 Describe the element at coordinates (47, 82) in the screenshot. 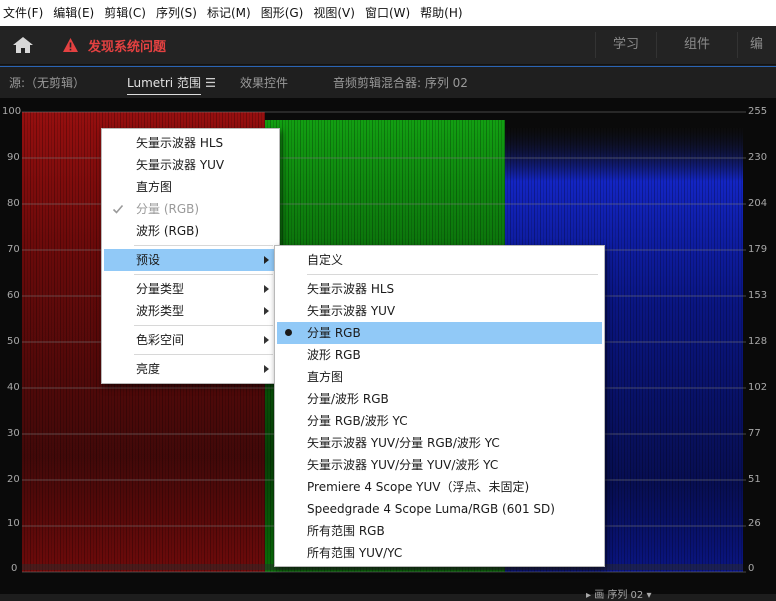

I see `tab-source: 源:（无剪辑）` at that location.